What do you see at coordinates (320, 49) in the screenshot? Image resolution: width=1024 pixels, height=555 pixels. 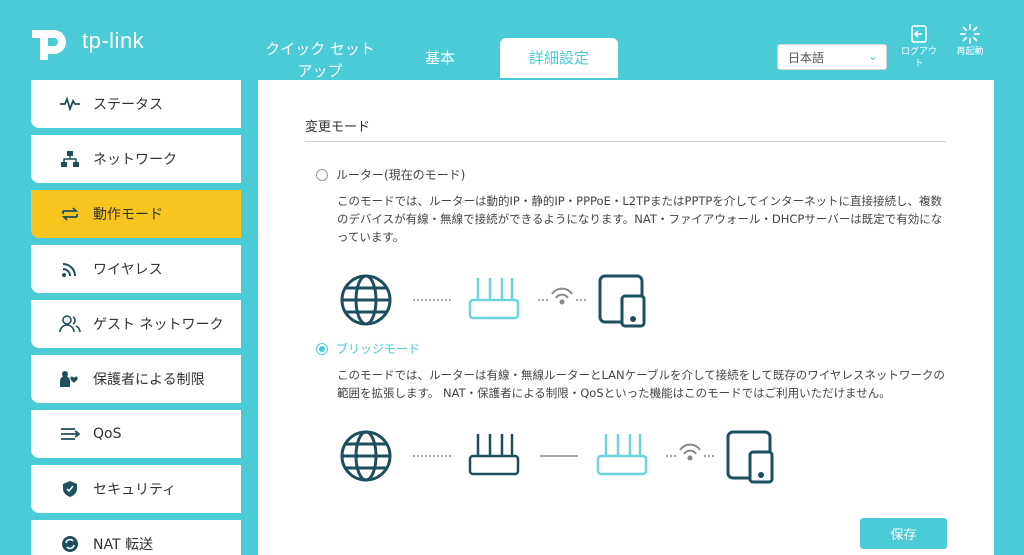 I see `tab-quick-setup-line1: クイック セット` at bounding box center [320, 49].